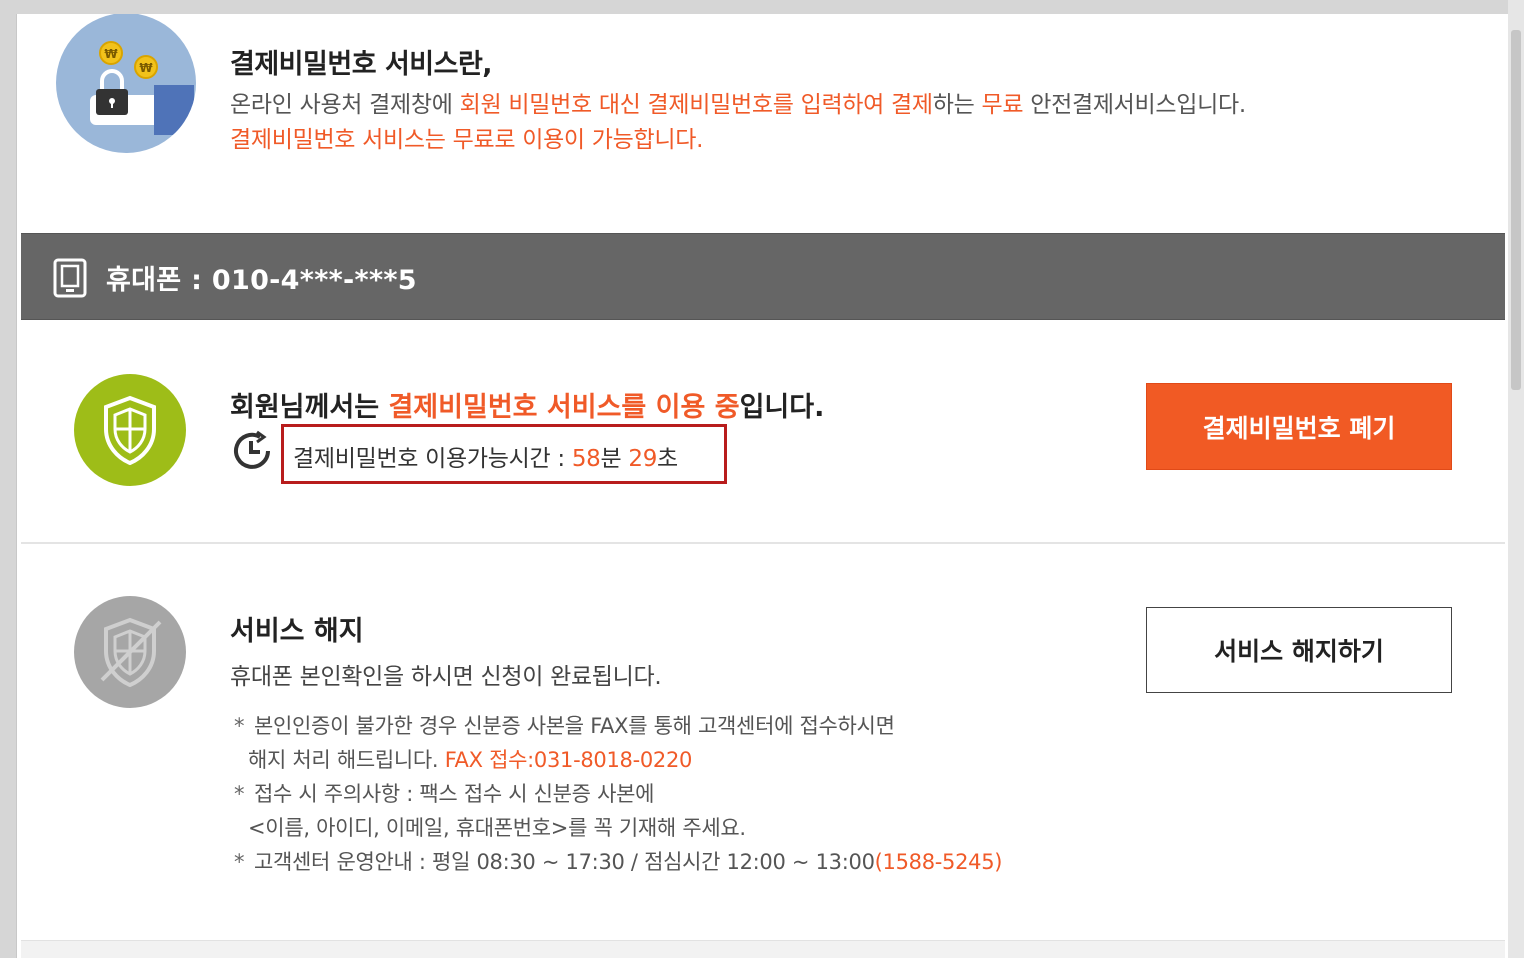 The height and width of the screenshot is (958, 1524). What do you see at coordinates (1516, 210) in the screenshot?
I see `scrollbar-thumb` at bounding box center [1516, 210].